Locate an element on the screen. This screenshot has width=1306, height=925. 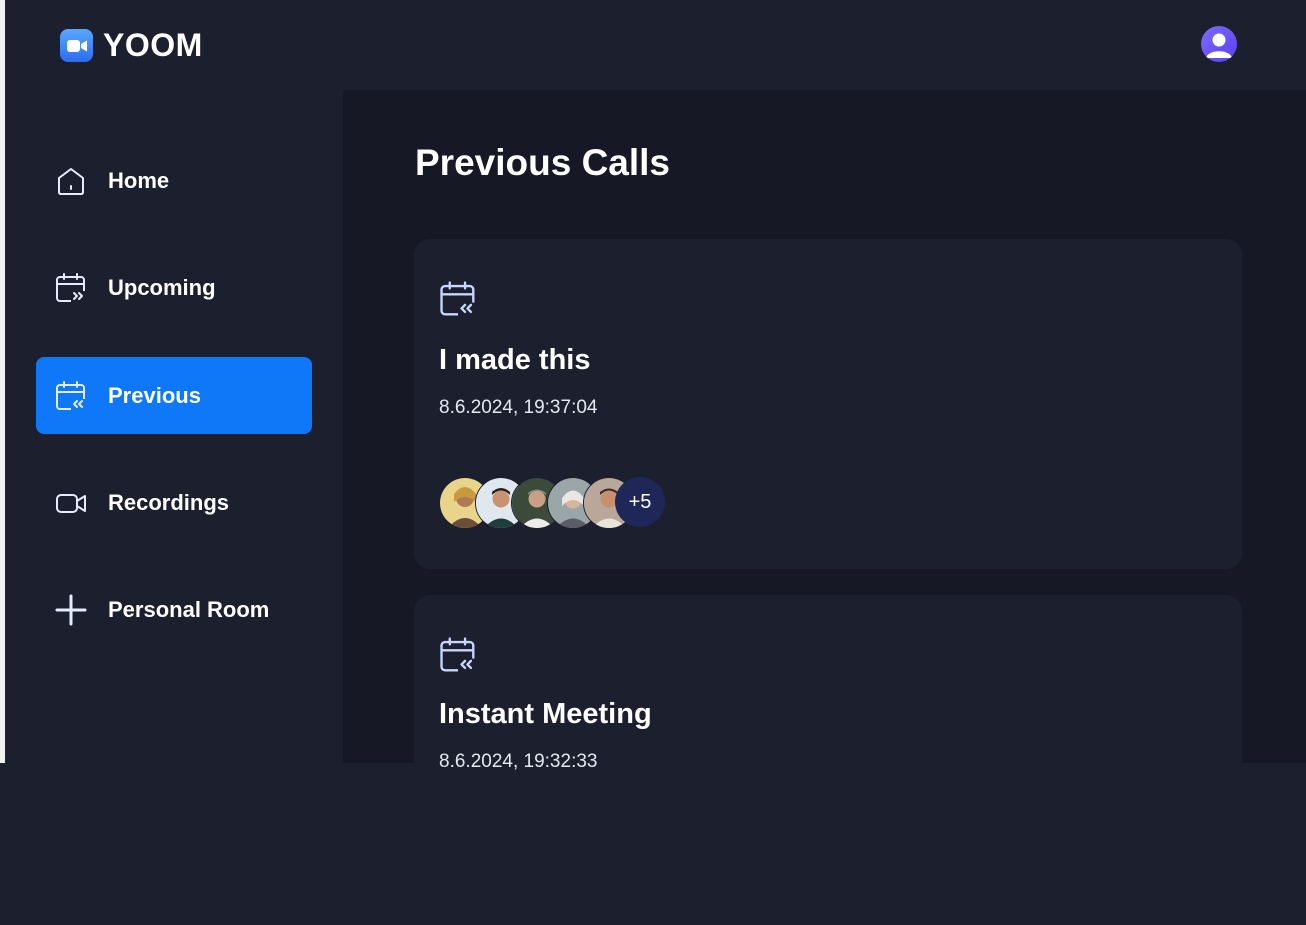
app-logo: YOOM is located at coordinates (131, 45).